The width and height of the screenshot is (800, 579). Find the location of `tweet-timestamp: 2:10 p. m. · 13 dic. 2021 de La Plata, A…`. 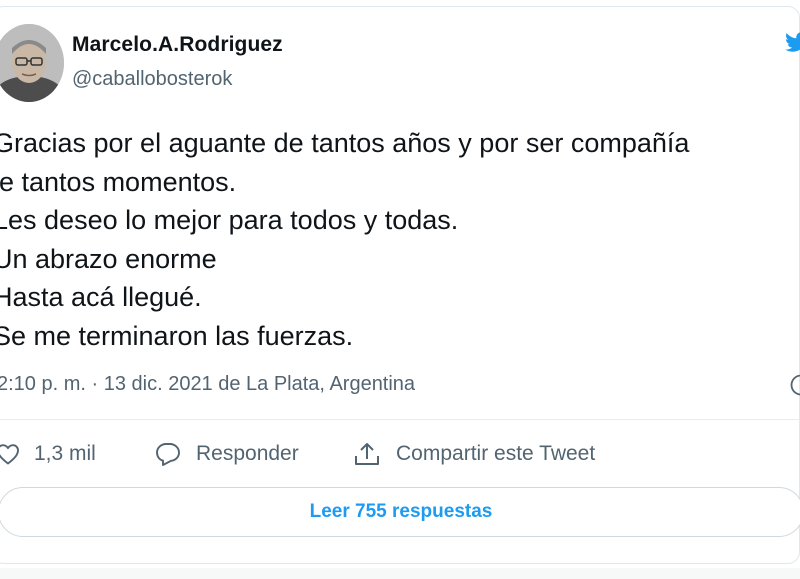

tweet-timestamp: 2:10 p. m. · 13 dic. 2021 de La Plata, A… is located at coordinates (207, 384).